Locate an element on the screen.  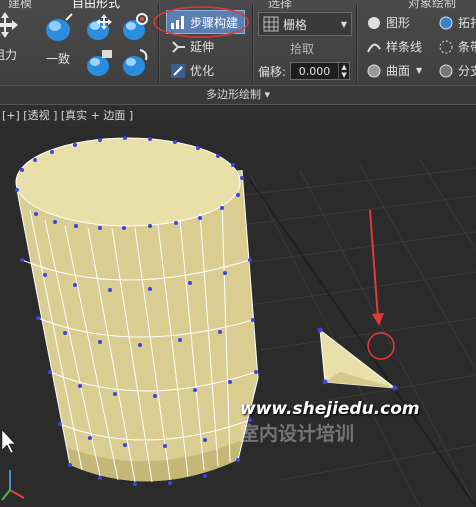
optimize-button: 优化 is located at coordinates (192, 70).